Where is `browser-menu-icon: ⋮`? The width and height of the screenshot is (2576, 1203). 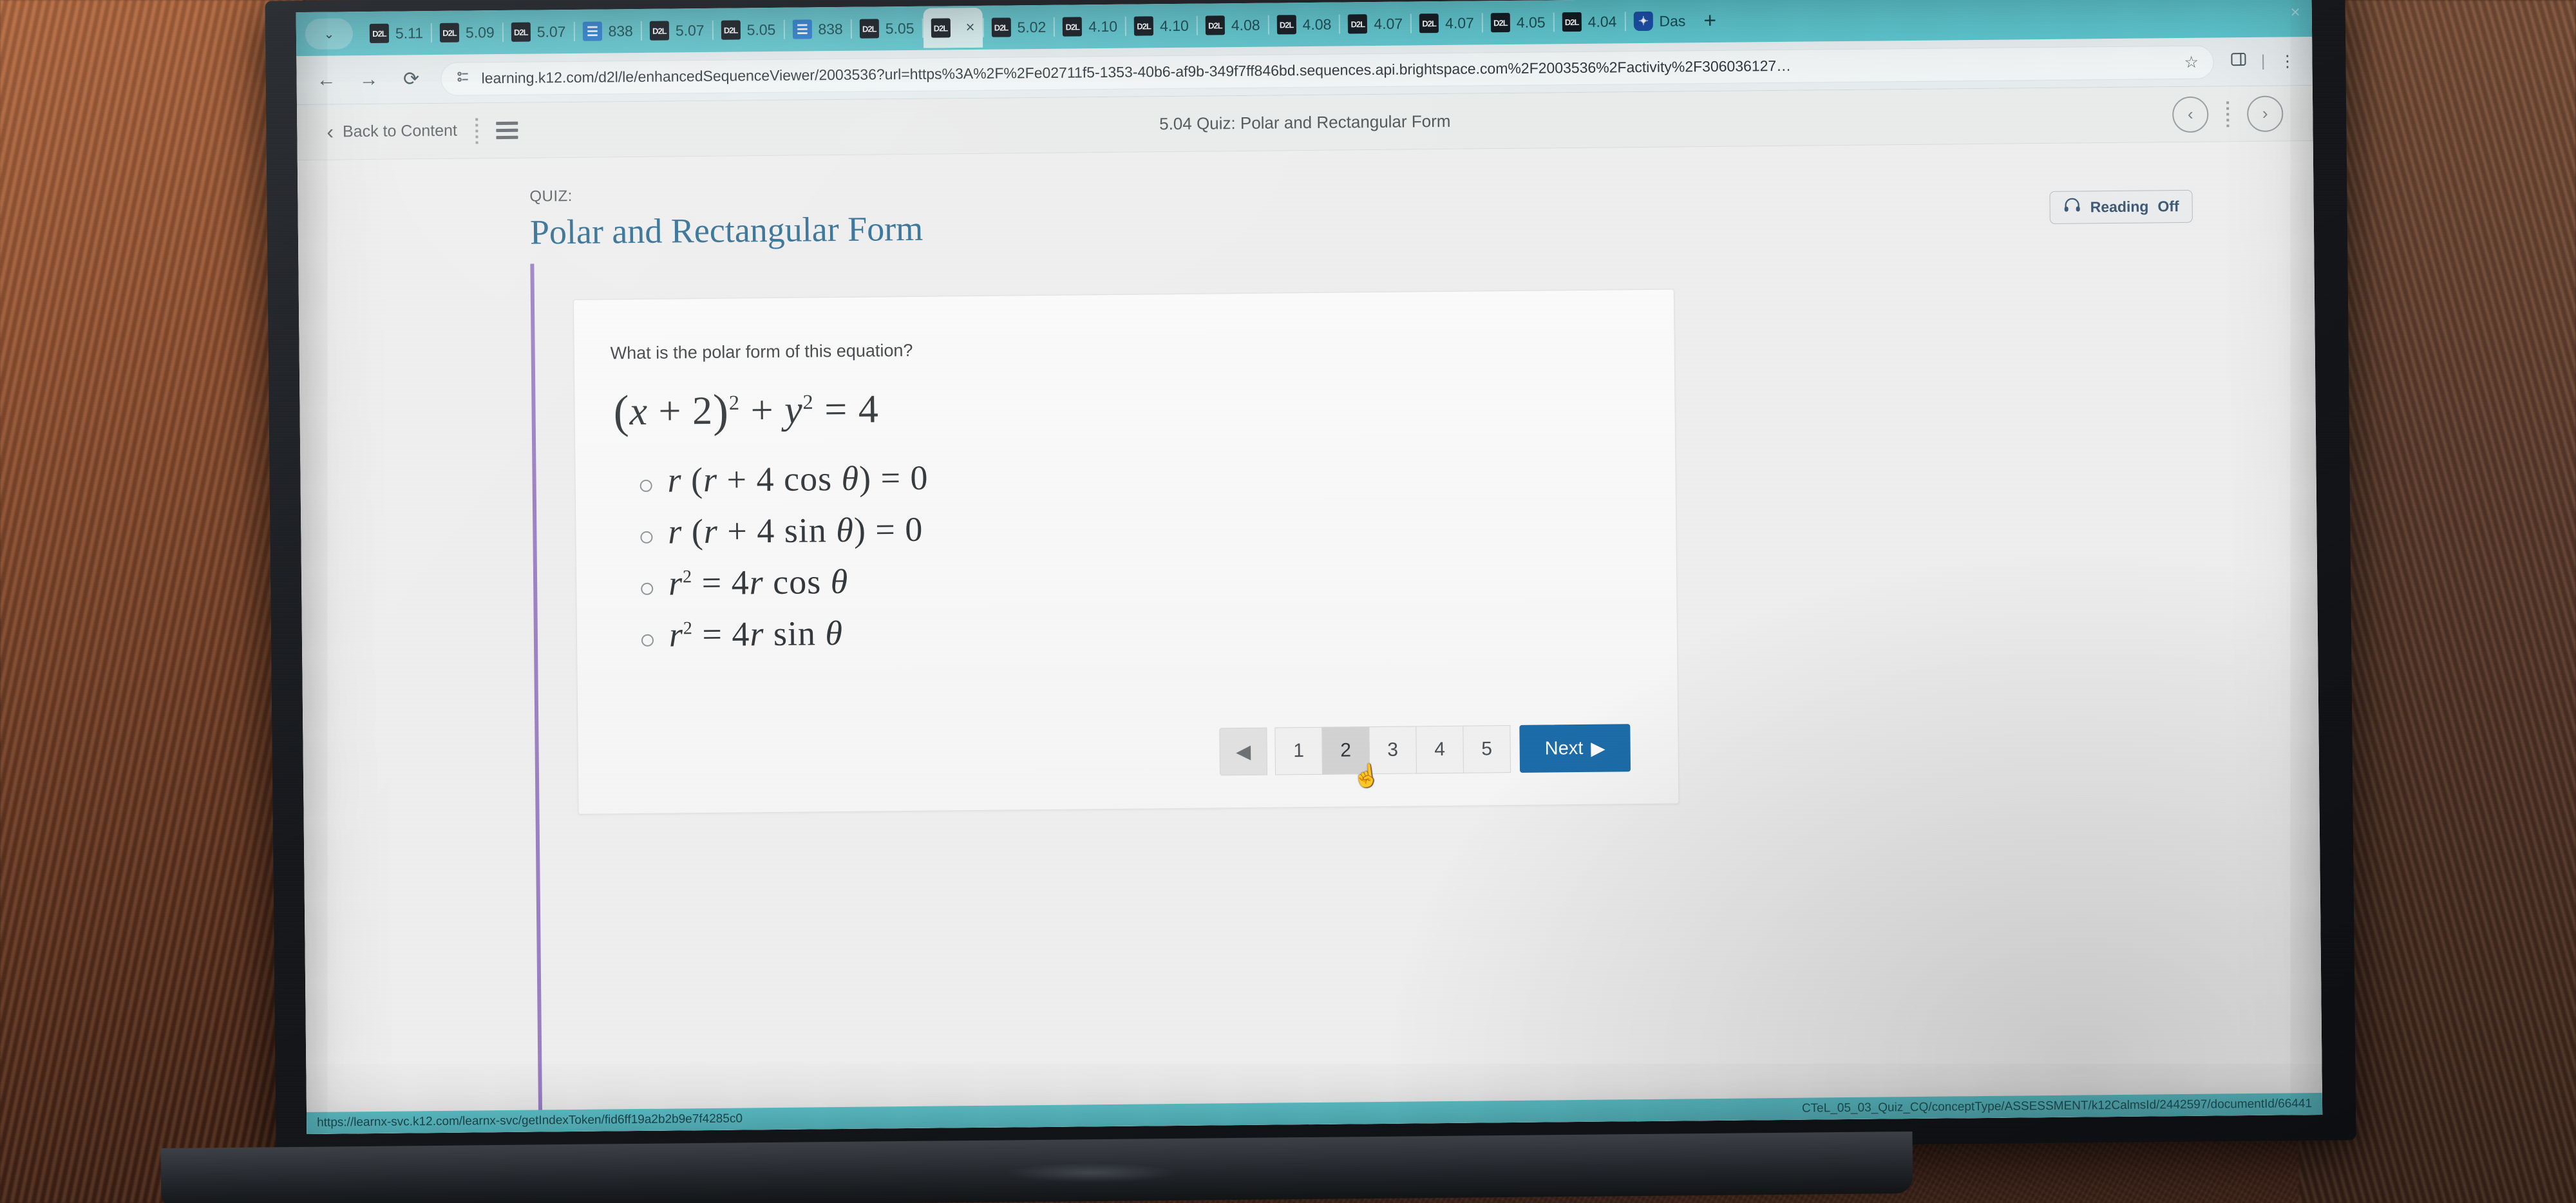
browser-menu-icon: ⋮ is located at coordinates (2287, 61).